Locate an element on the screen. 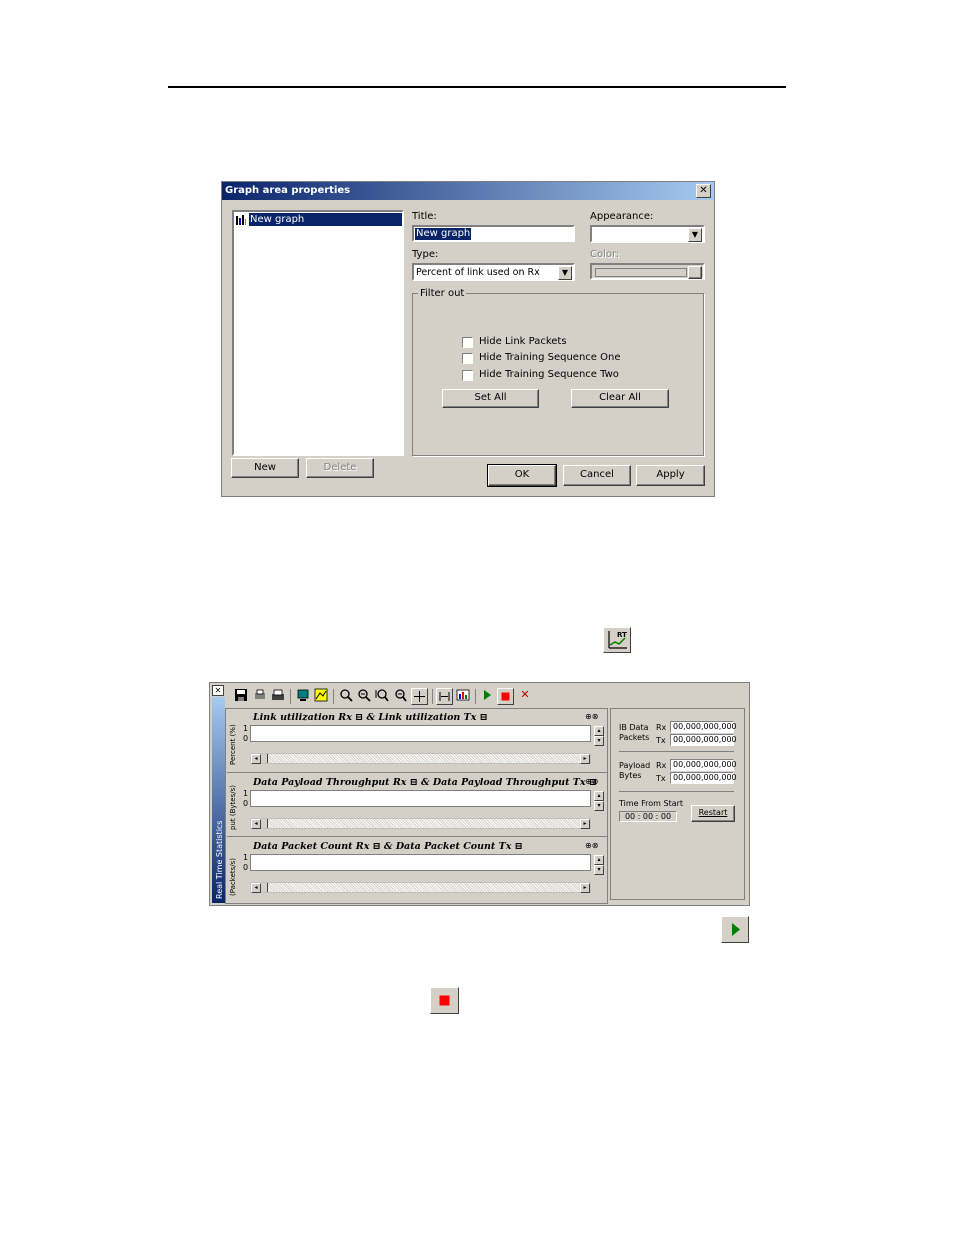 The height and width of the screenshot is (1235, 954). clear-icon: ✕ is located at coordinates (525, 696).